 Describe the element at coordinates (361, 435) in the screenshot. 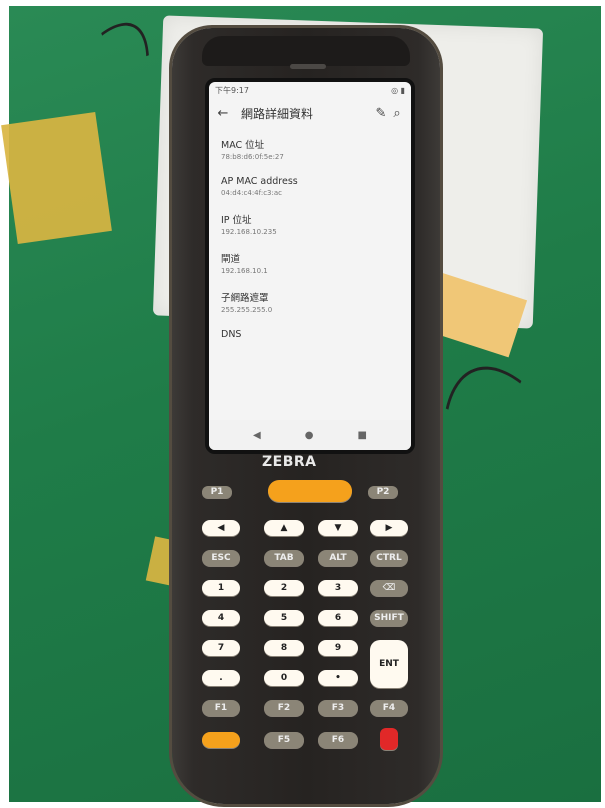

I see `nav-recent-icon: ■` at that location.